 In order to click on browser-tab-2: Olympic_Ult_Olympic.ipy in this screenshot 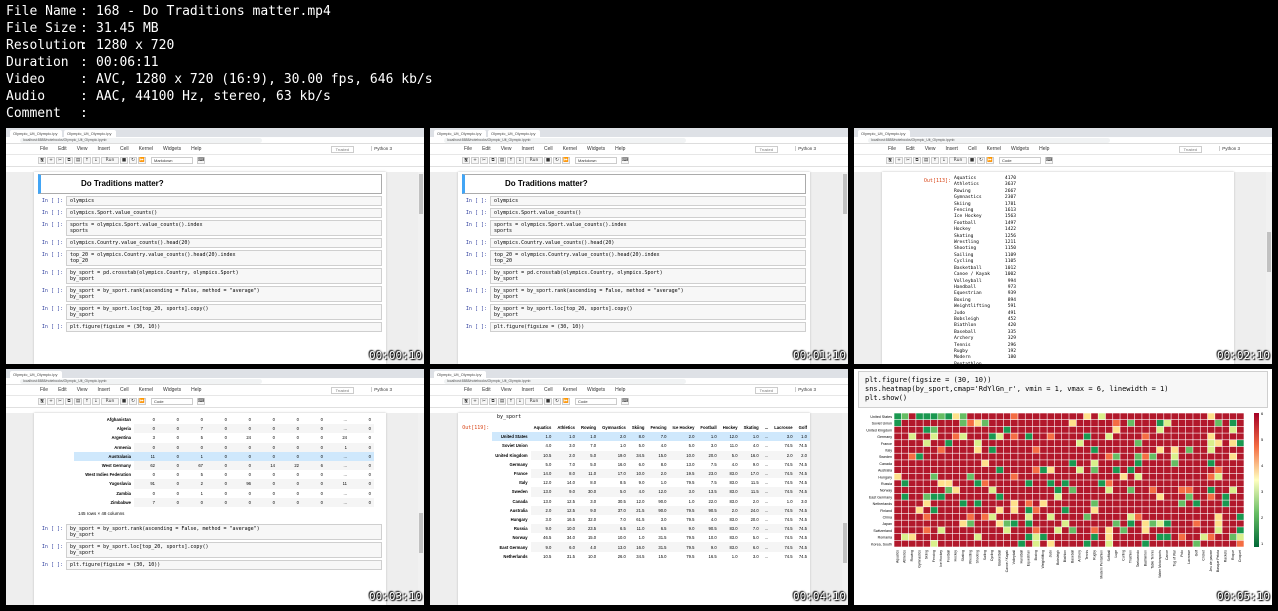, I will do `click(514, 133)`.